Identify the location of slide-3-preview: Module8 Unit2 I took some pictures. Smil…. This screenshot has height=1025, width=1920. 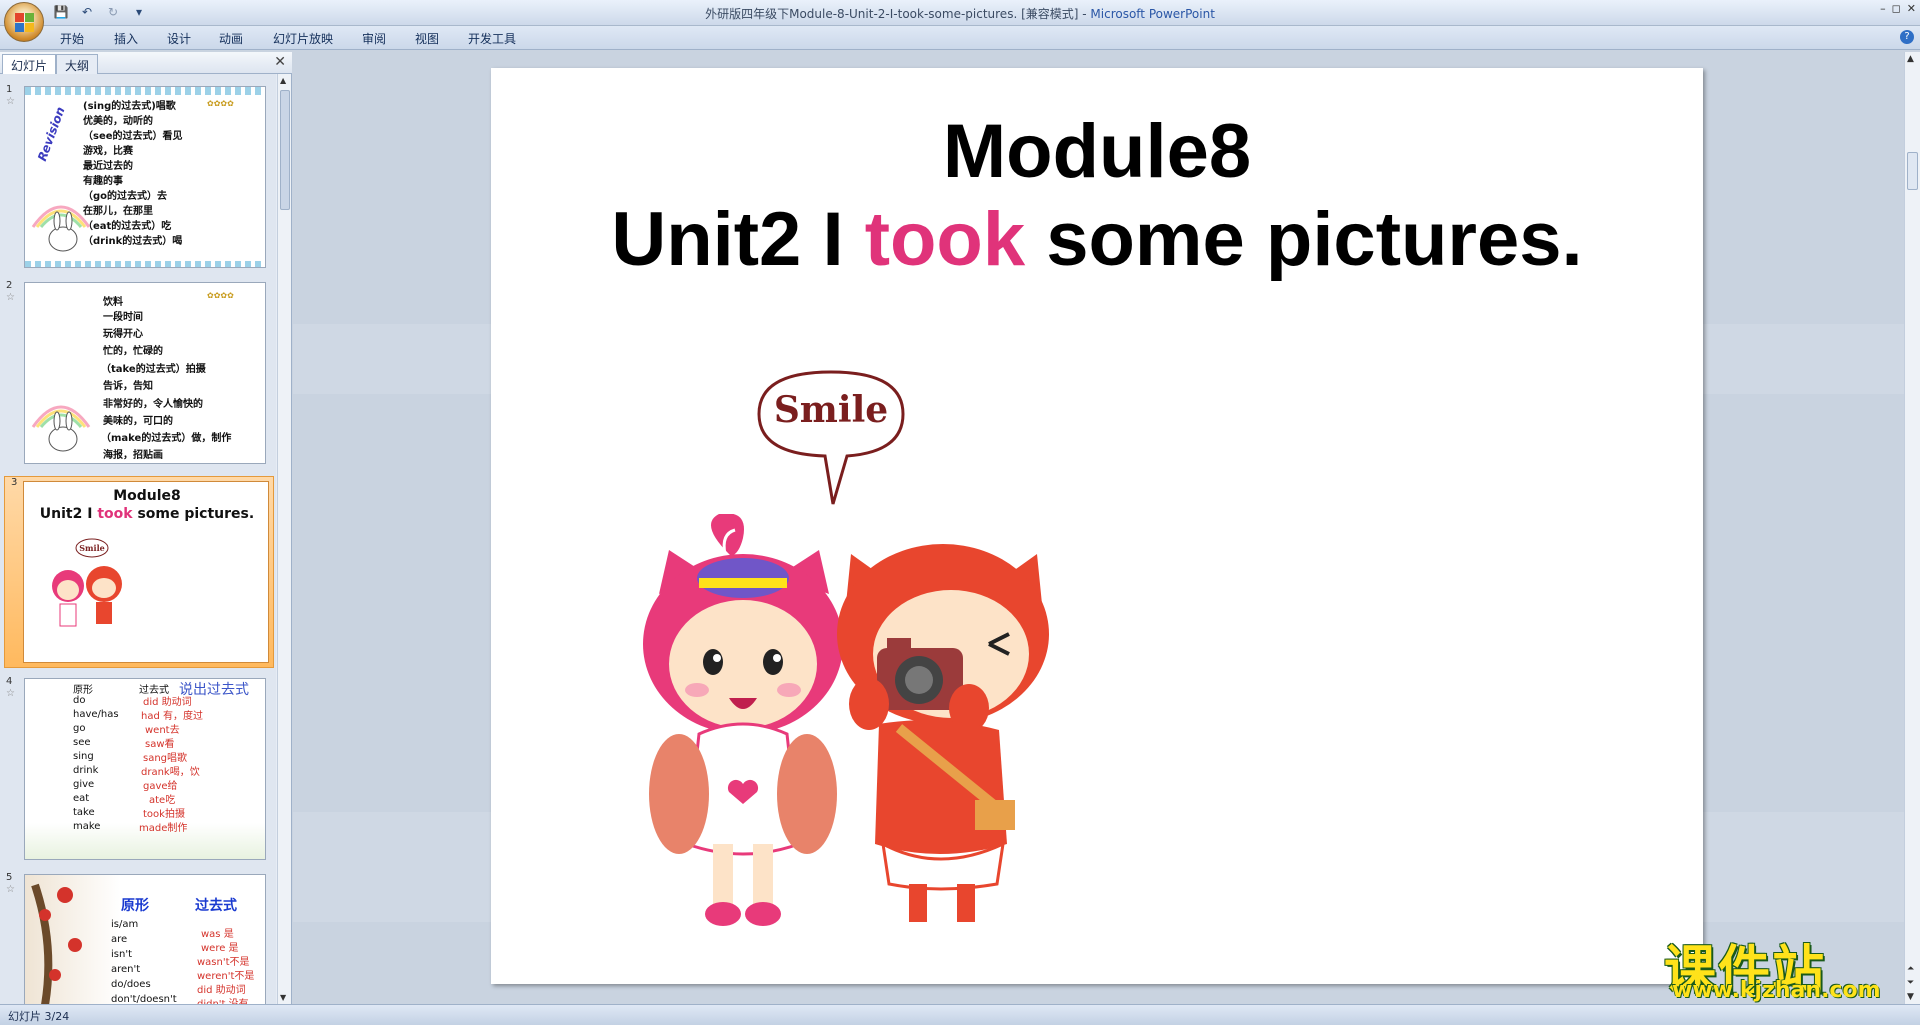
(146, 572).